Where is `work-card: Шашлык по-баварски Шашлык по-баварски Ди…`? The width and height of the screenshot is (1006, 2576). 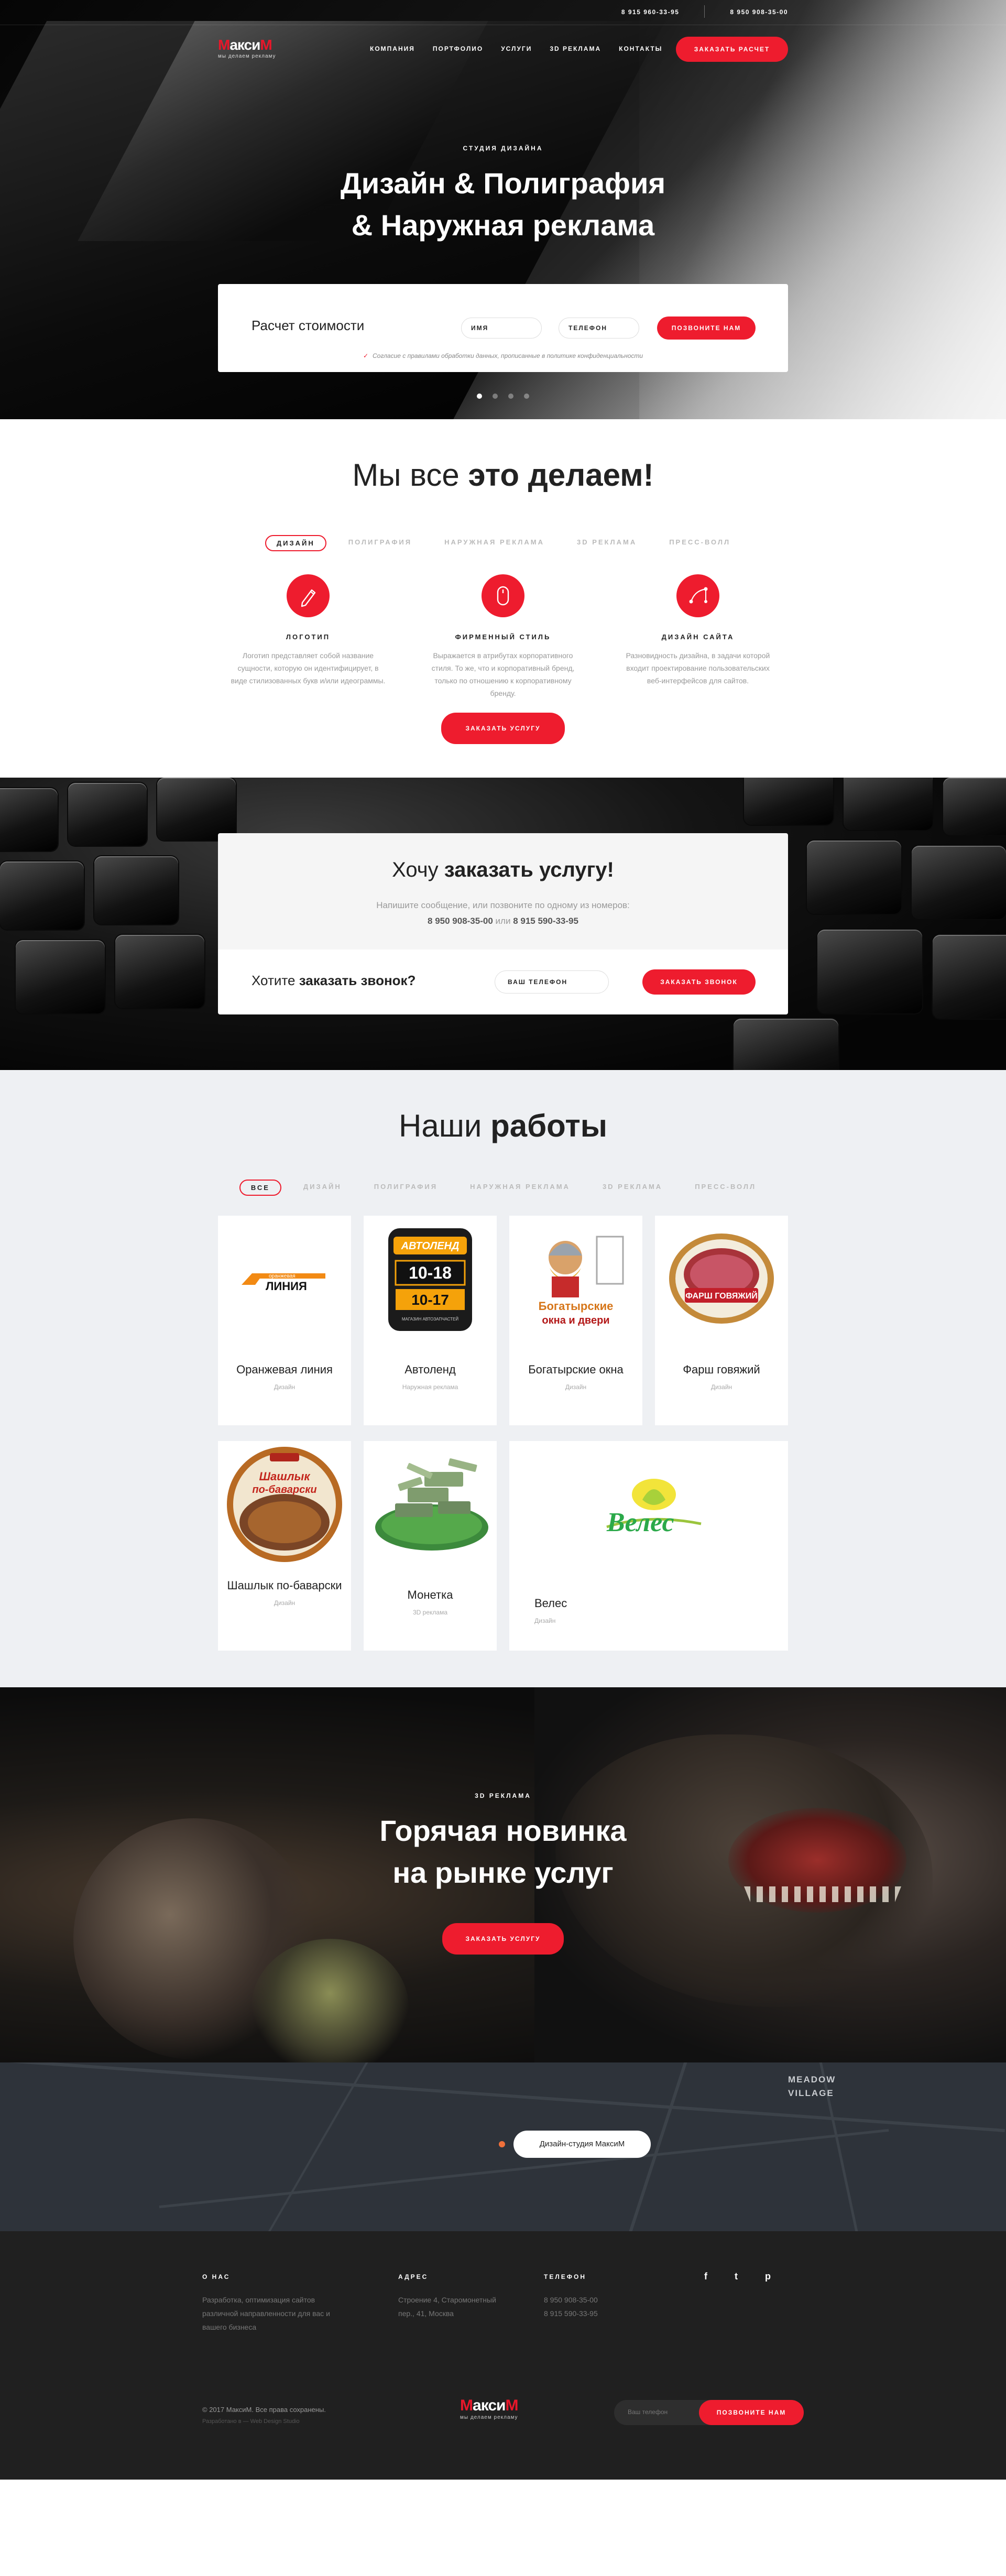
work-card: Шашлык по-баварски Шашлык по-баварски Ди… is located at coordinates (284, 1546).